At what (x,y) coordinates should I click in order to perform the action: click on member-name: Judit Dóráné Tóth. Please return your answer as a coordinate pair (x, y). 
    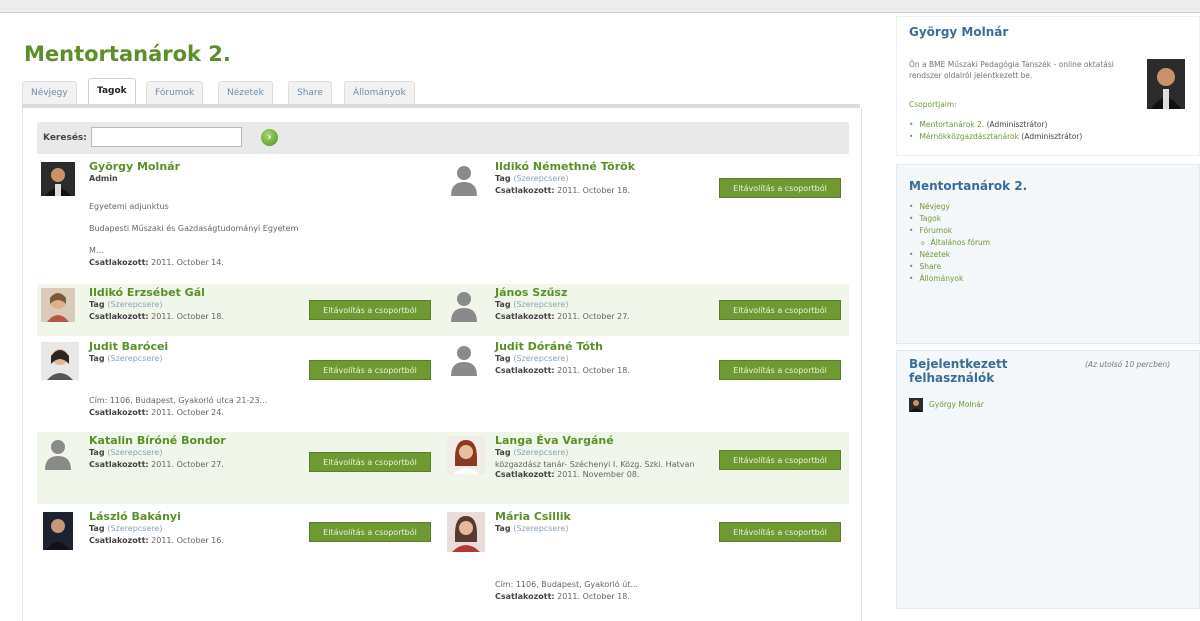
    Looking at the image, I should click on (549, 346).